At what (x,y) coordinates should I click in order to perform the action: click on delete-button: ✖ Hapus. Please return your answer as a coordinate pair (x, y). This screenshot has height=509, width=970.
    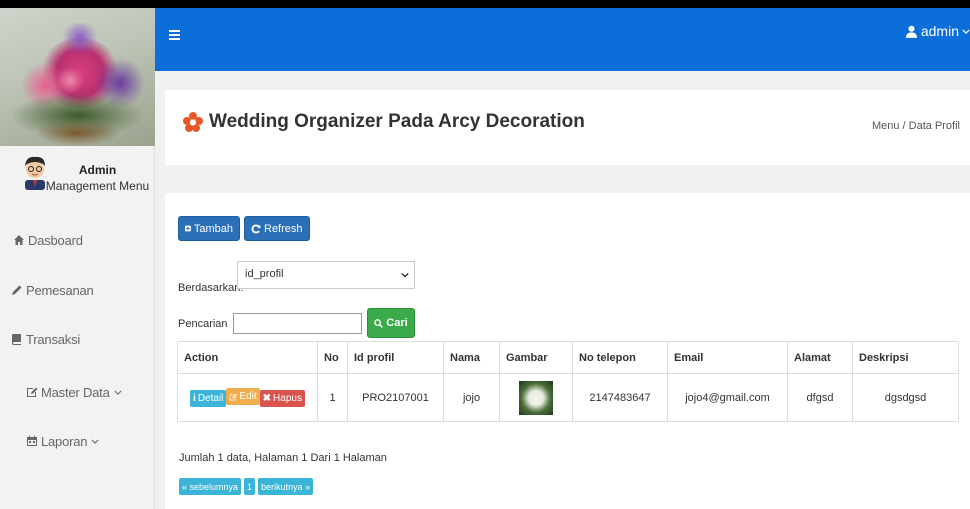
    Looking at the image, I should click on (282, 398).